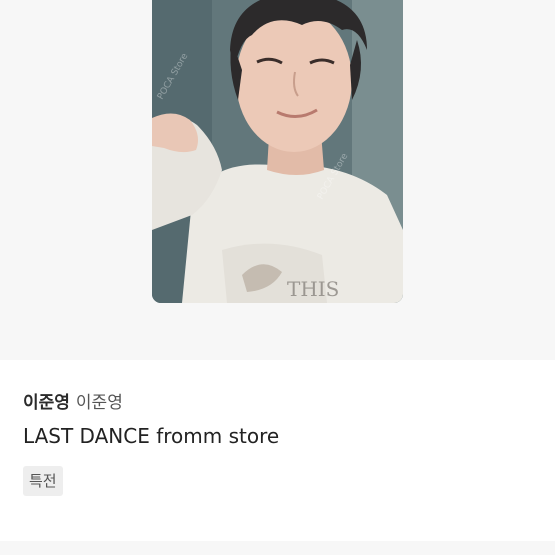 This screenshot has height=555, width=555. Describe the element at coordinates (99, 403) in the screenshot. I see `artist-name-secondary: 이준영` at that location.